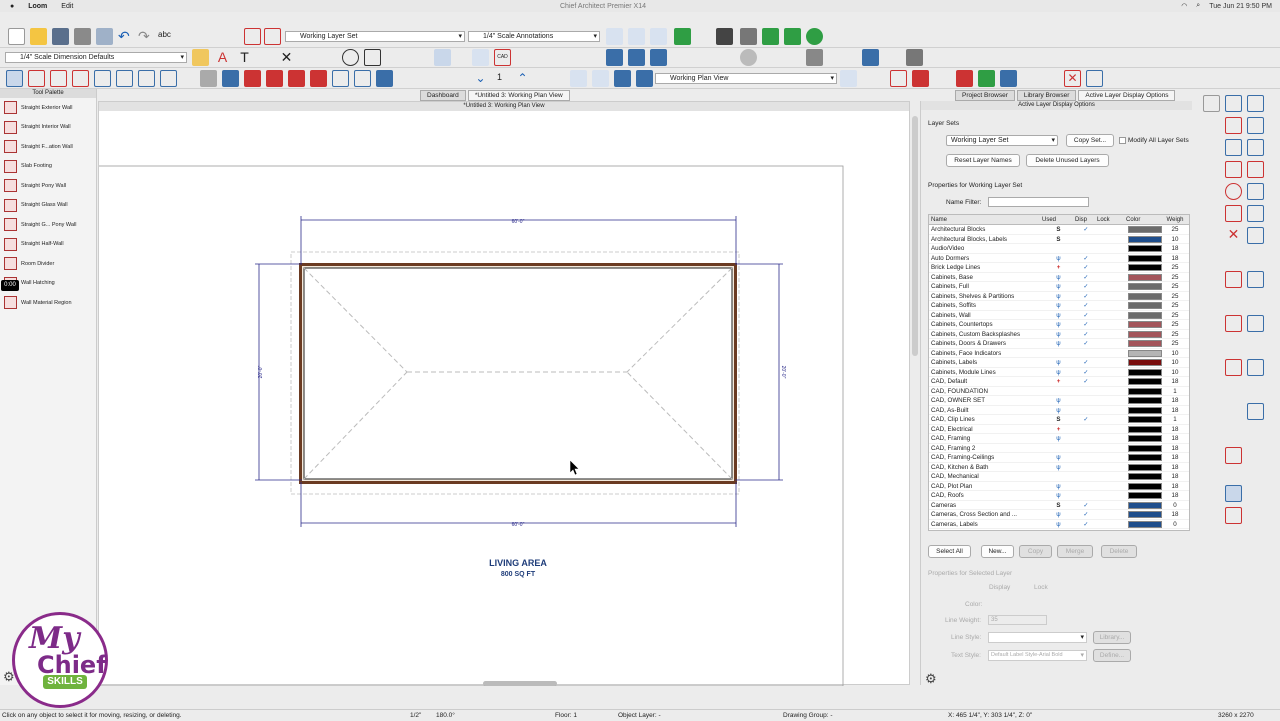 The height and width of the screenshot is (721, 1280). I want to click on layer-row: Cameras, Cross Section and ... ψ ✓ 18, so click(1059, 515).